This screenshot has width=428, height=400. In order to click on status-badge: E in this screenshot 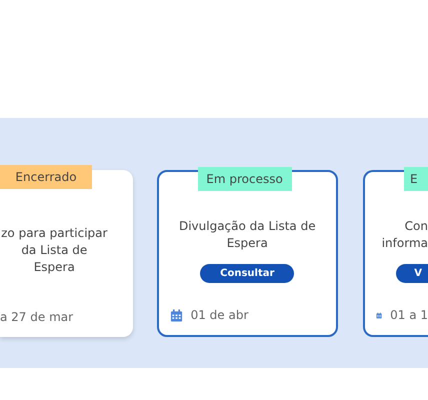, I will do `click(416, 179)`.